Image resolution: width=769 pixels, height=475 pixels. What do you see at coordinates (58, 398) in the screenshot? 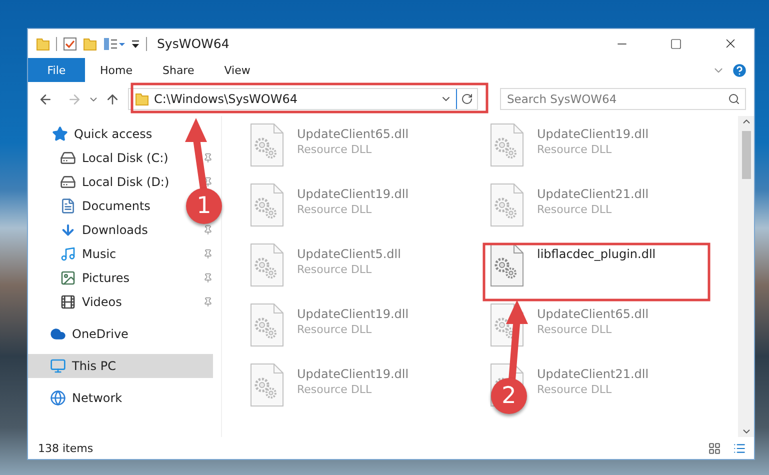
I see `globe-icon` at bounding box center [58, 398].